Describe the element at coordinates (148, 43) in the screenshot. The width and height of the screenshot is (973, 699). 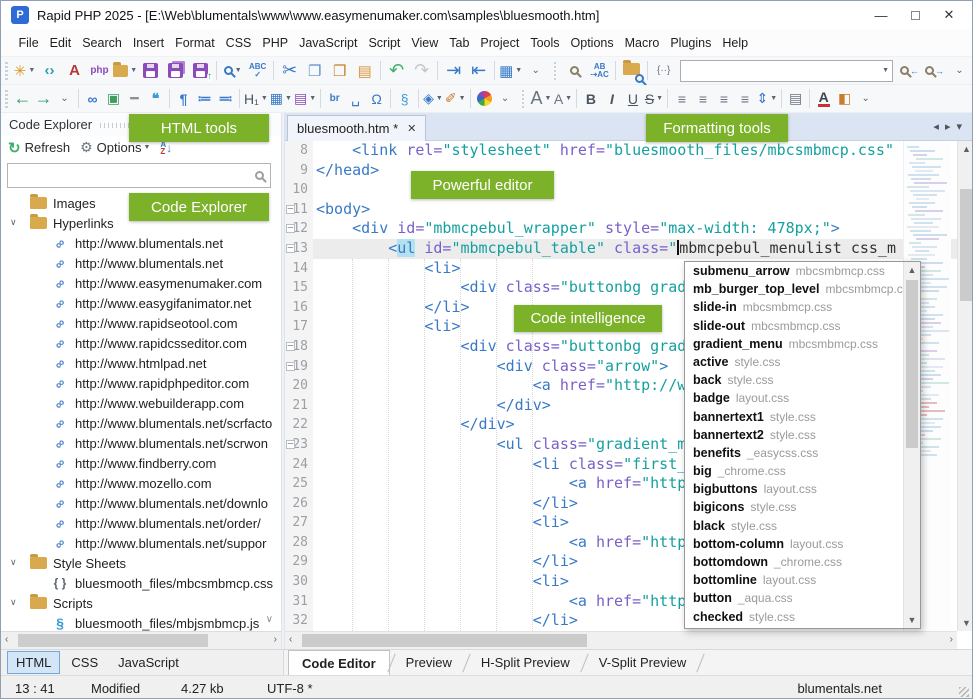
I see `menu-insert: Insert` at that location.